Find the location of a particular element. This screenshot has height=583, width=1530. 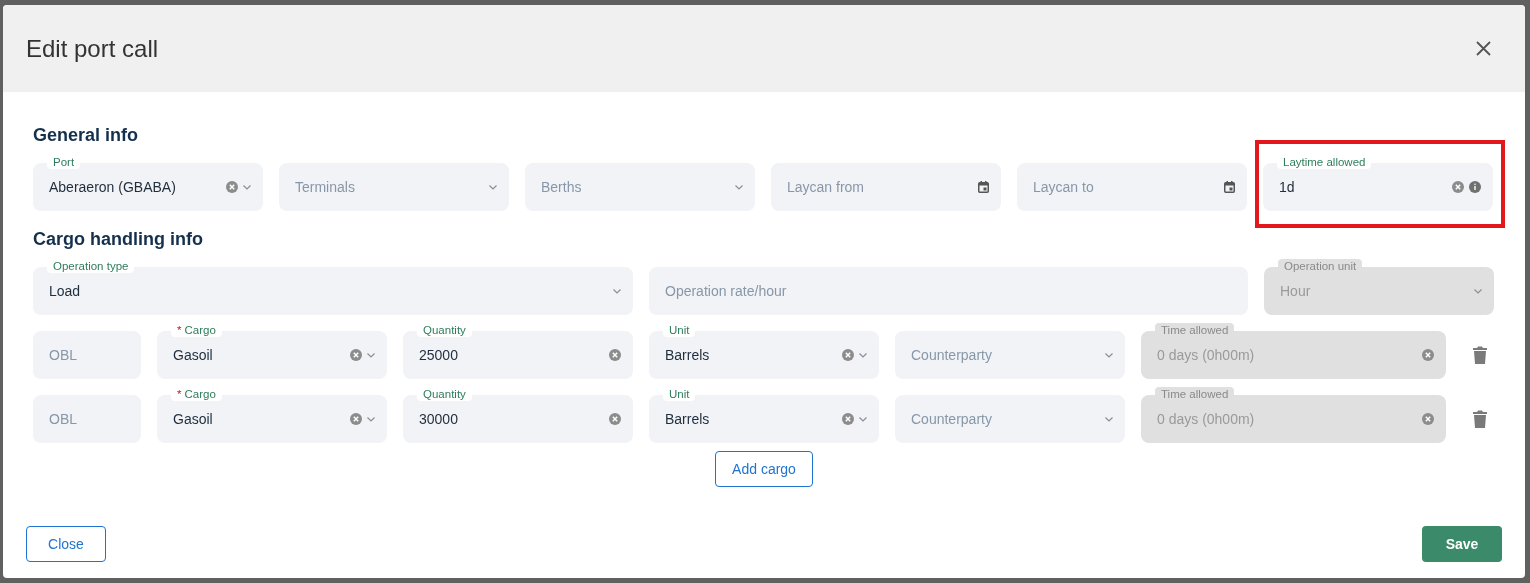

field-label: Port is located at coordinates (64, 162).